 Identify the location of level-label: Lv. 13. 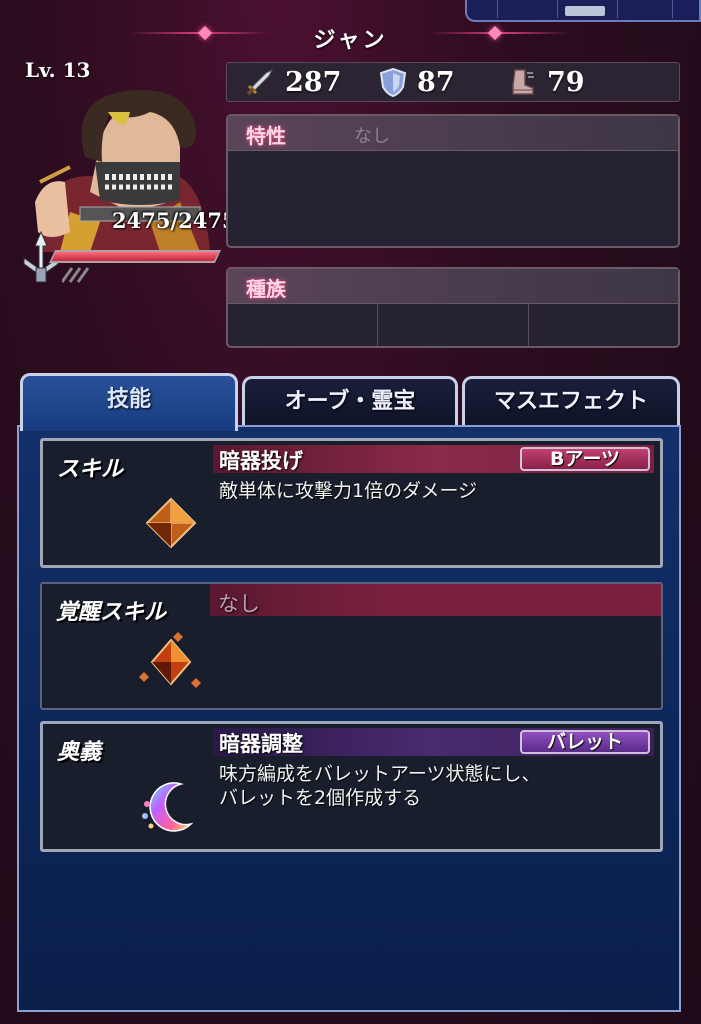
(58, 70).